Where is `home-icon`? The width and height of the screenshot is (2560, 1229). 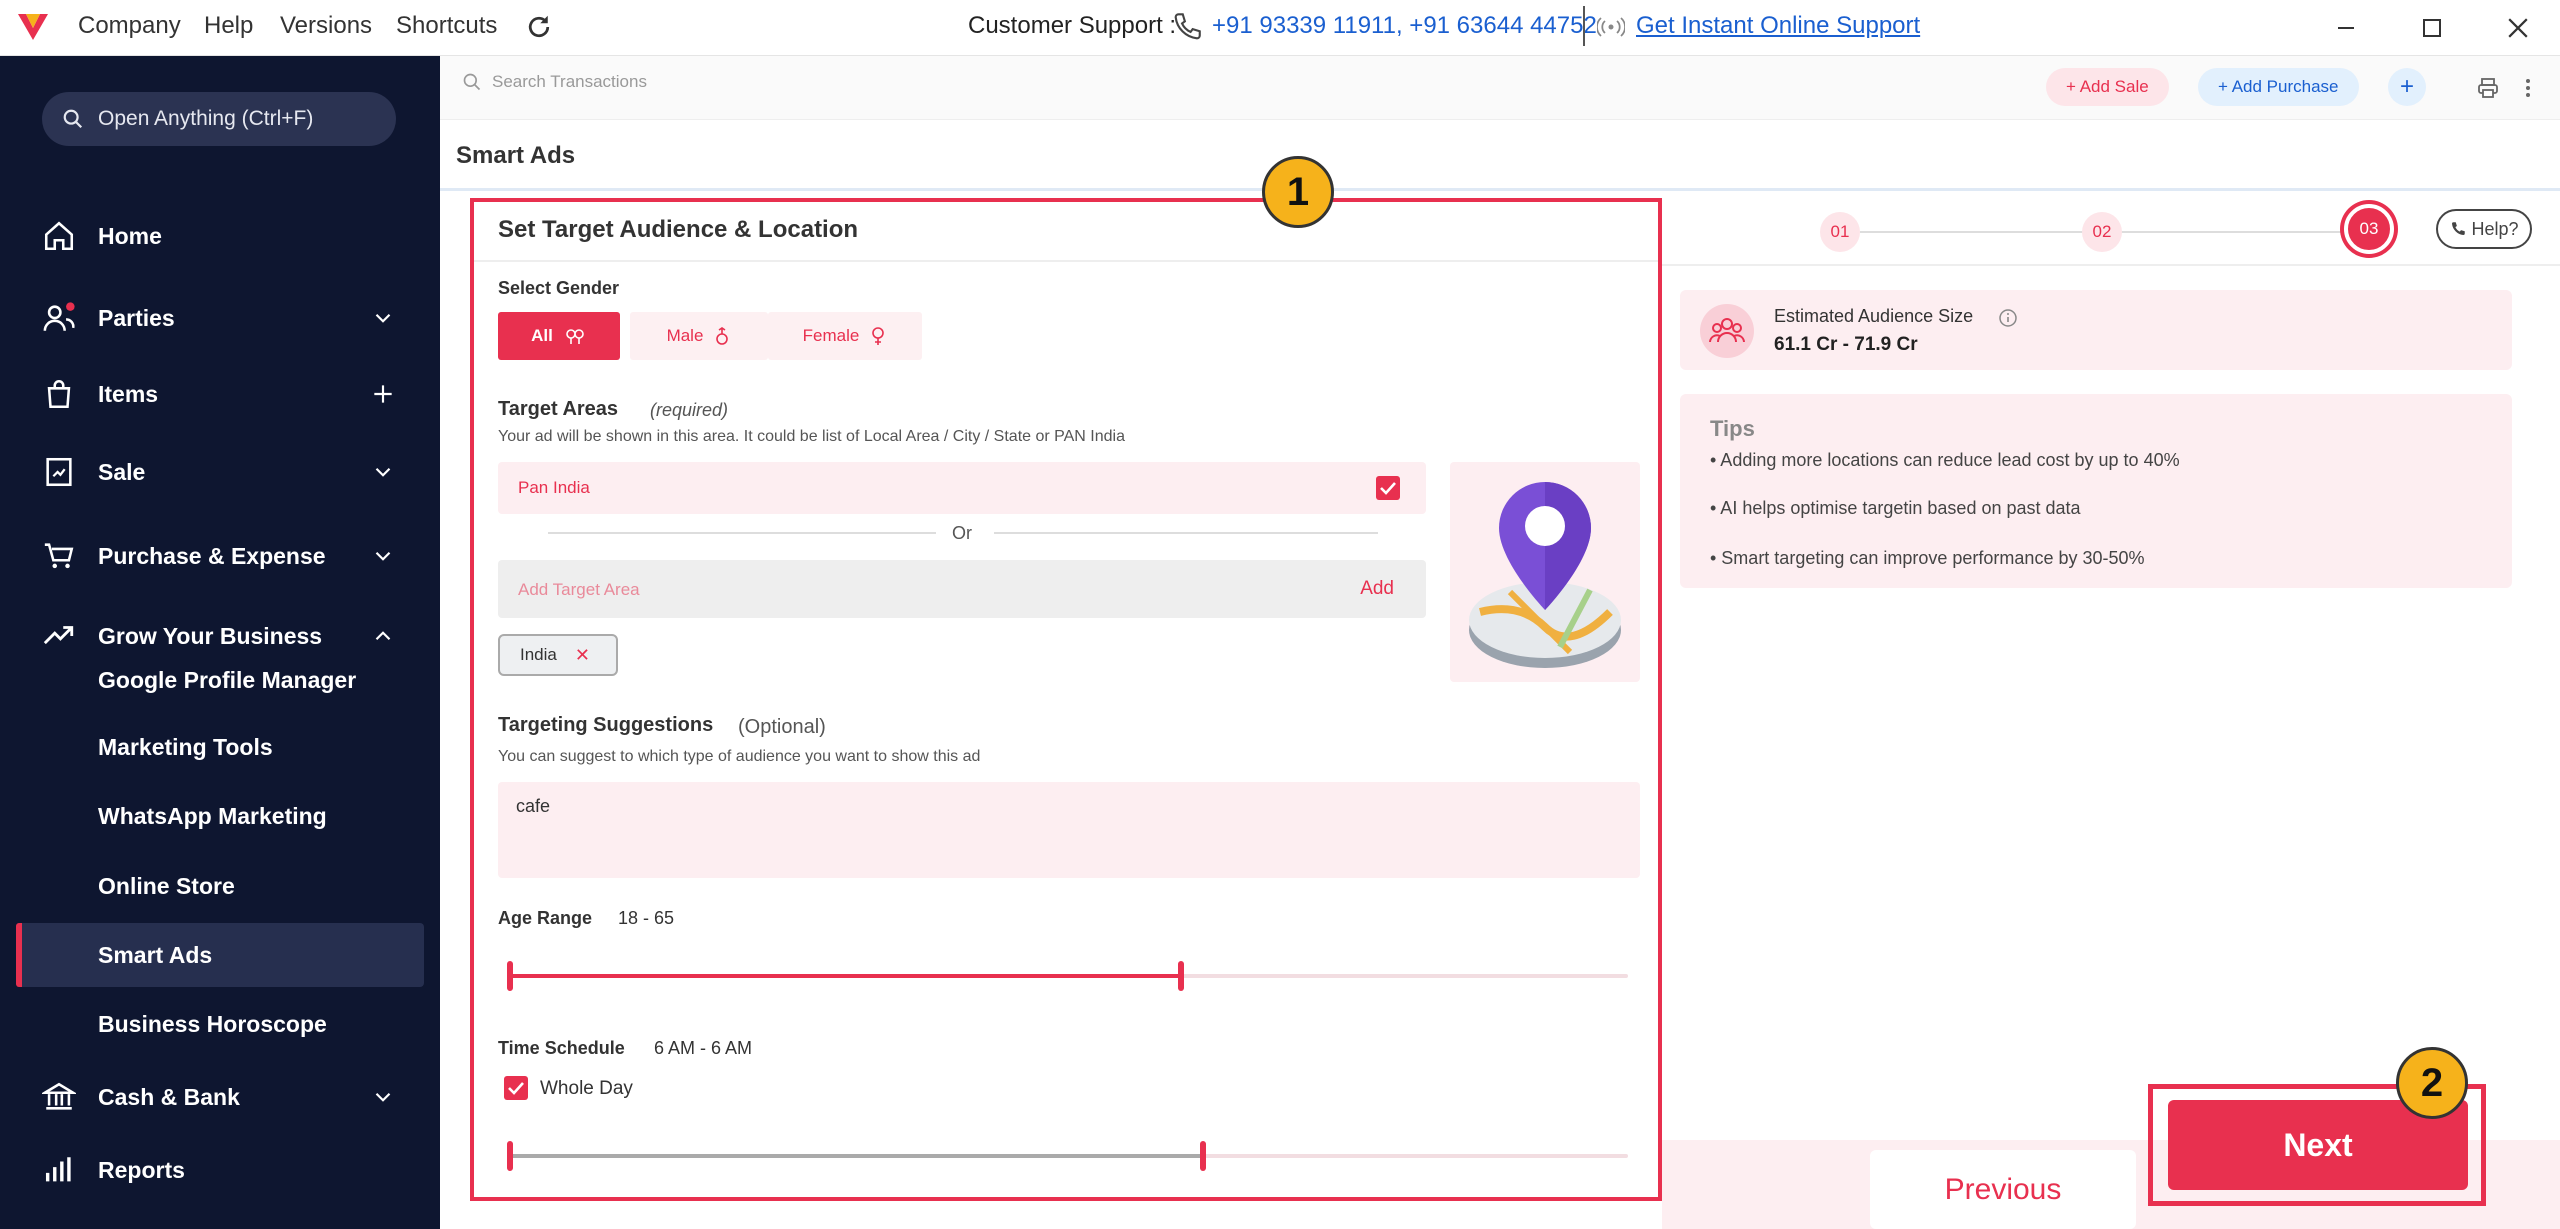 home-icon is located at coordinates (59, 236).